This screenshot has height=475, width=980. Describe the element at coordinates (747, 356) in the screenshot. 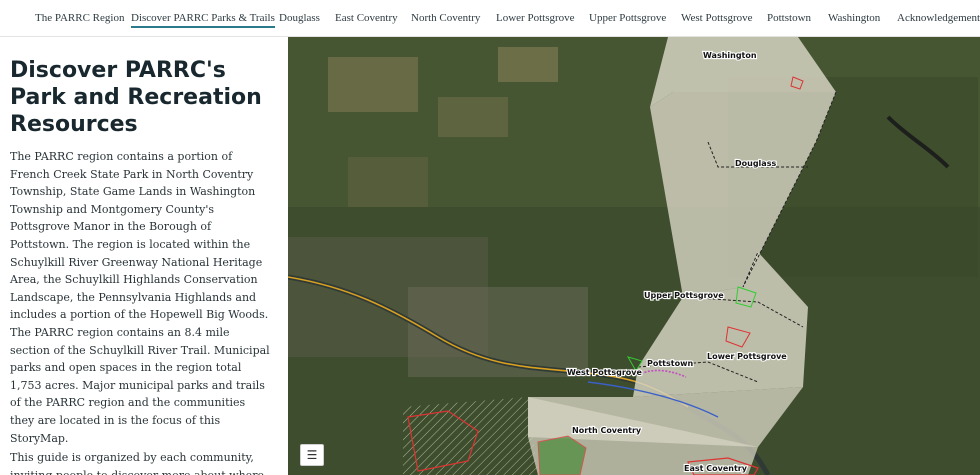

I see `label-lower-pottsgrove: Lower Pottsgrove` at that location.